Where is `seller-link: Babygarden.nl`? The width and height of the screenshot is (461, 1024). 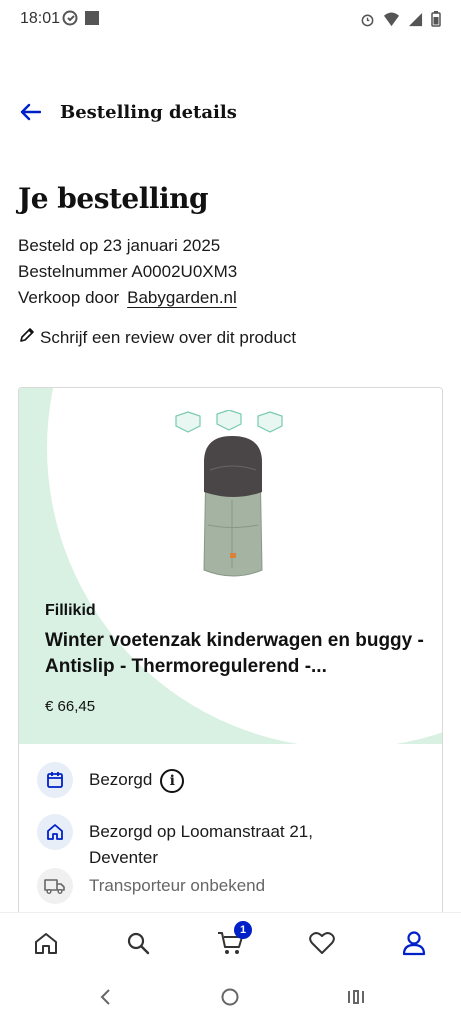
seller-link: Babygarden.nl is located at coordinates (182, 297).